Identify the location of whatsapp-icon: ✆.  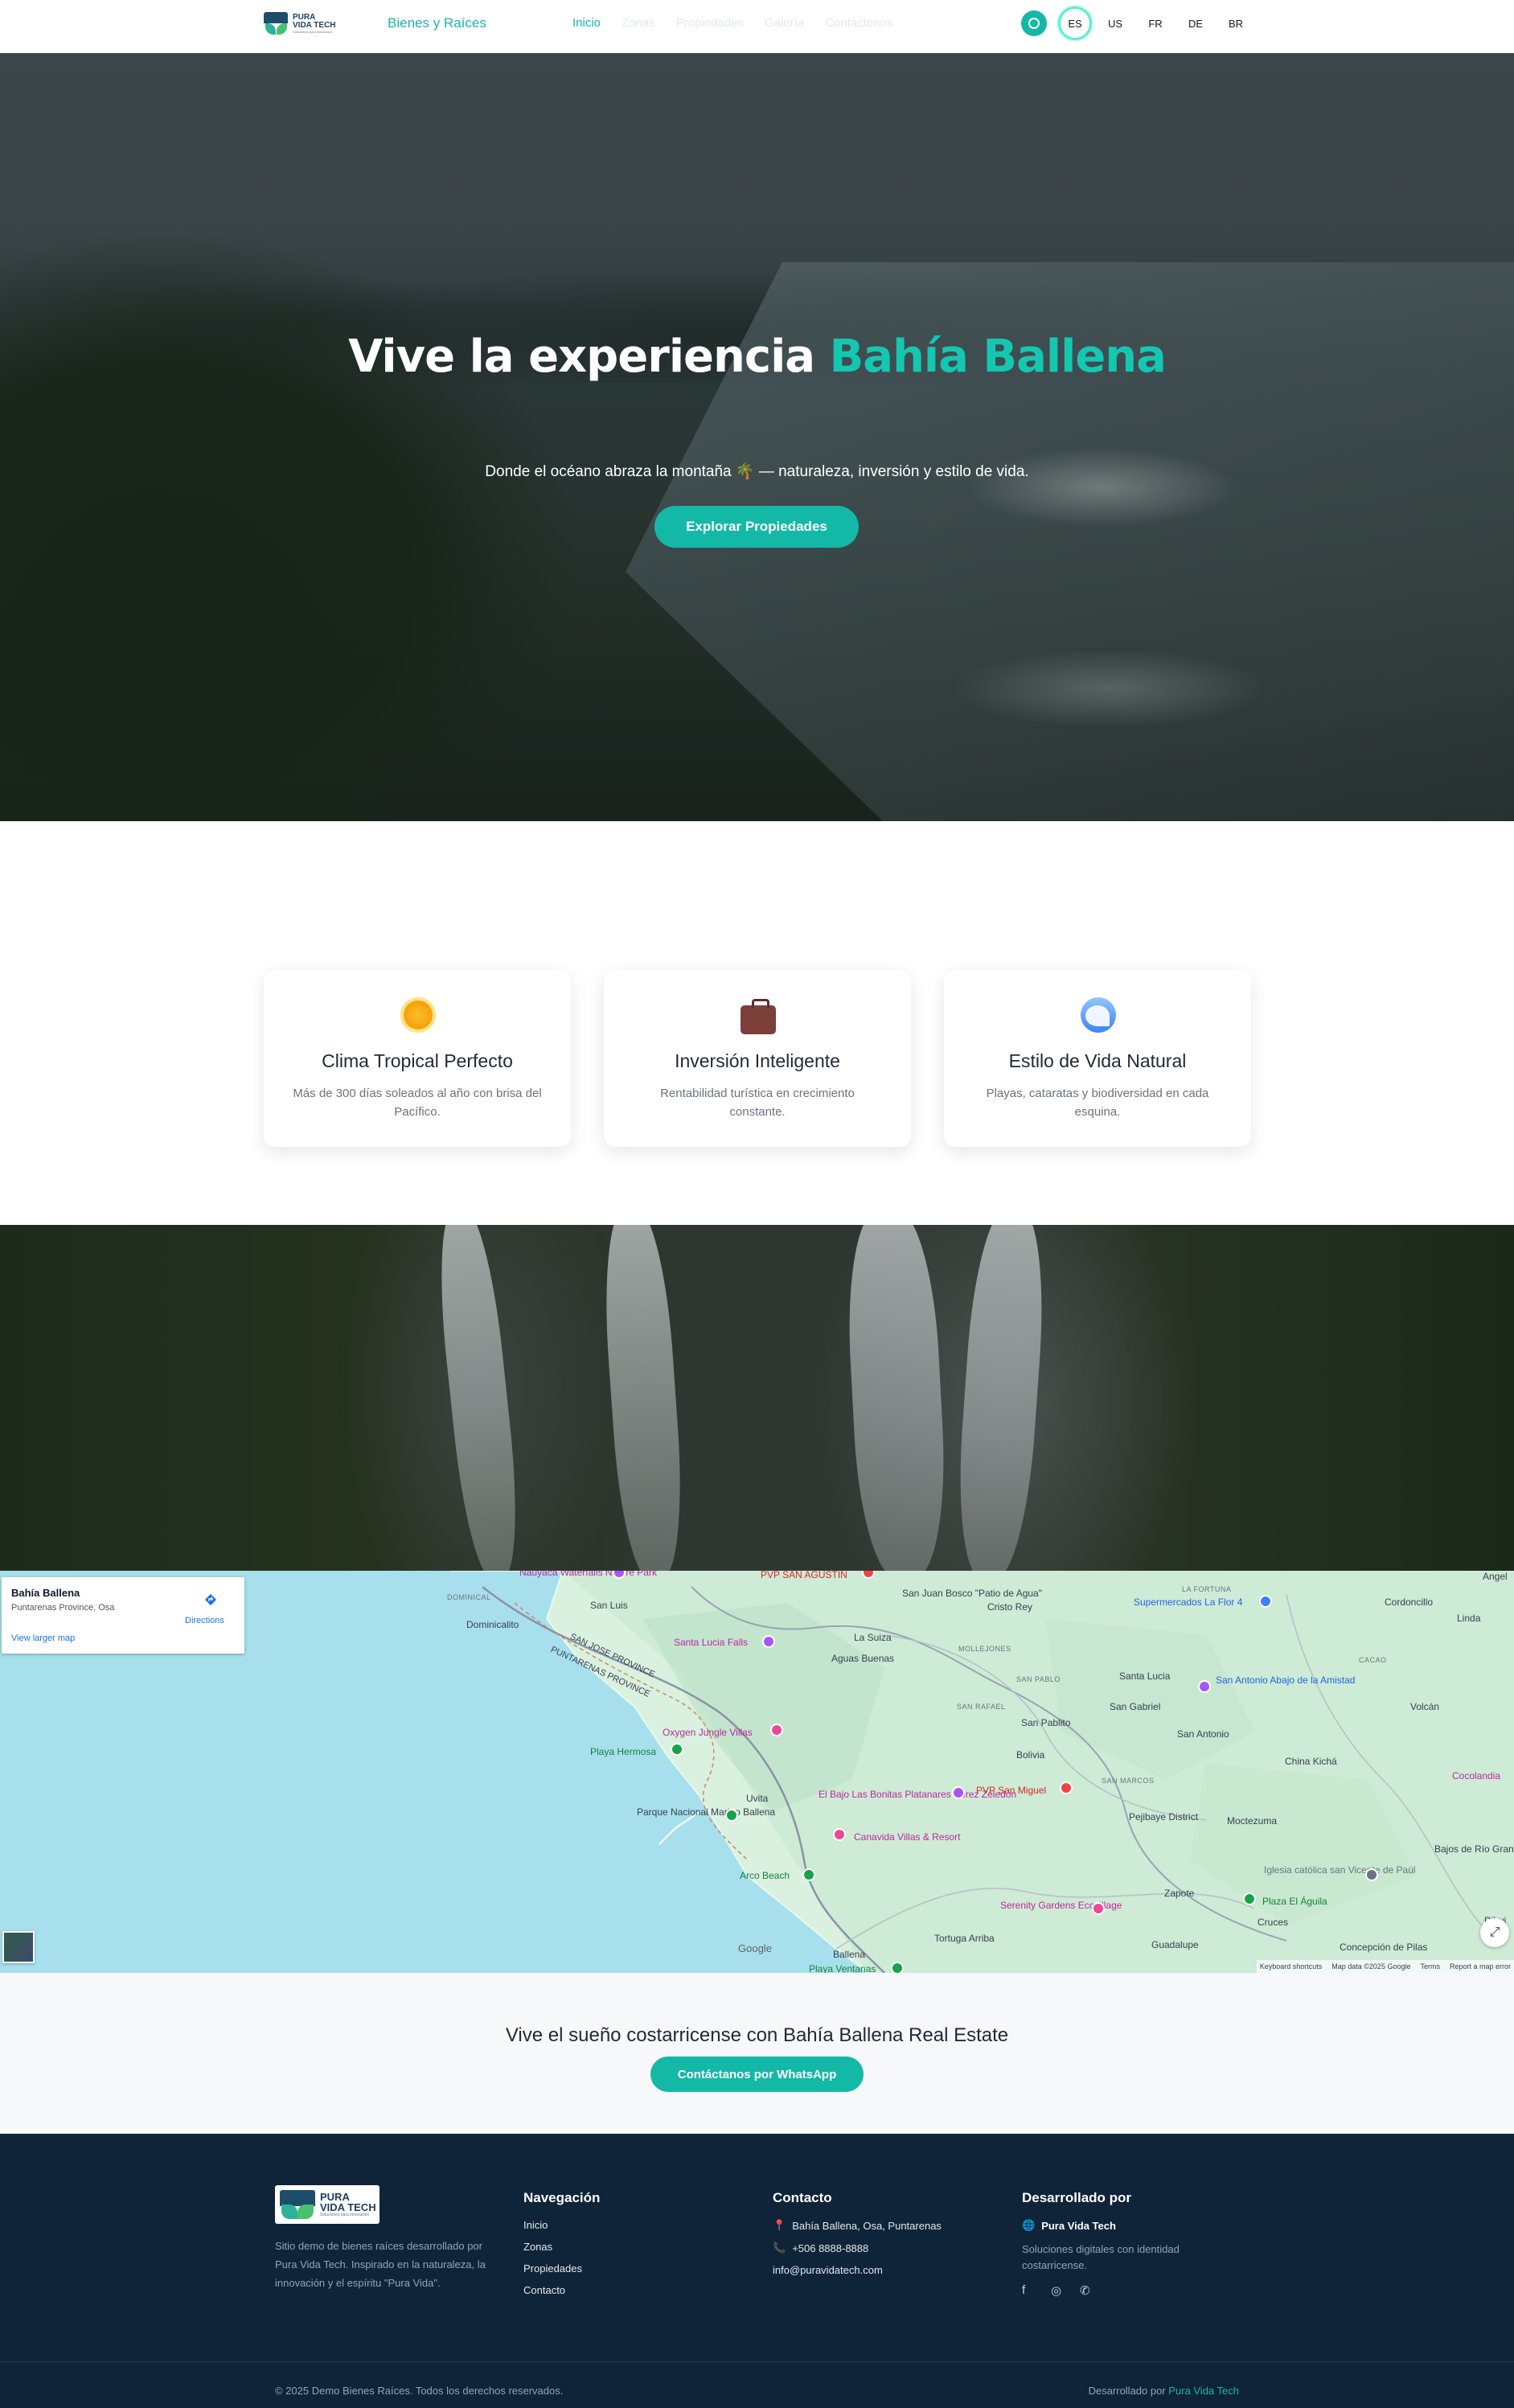
(1087, 2290).